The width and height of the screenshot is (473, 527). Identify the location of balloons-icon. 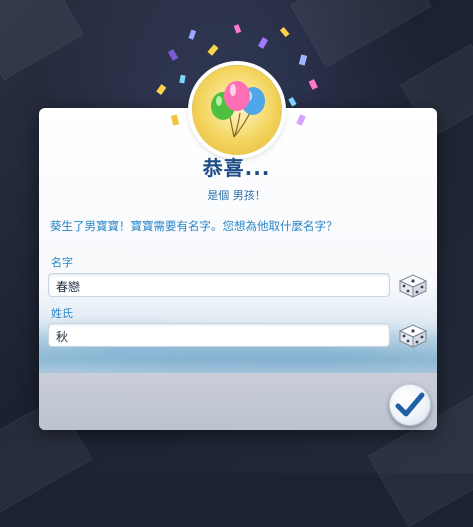
(238, 109).